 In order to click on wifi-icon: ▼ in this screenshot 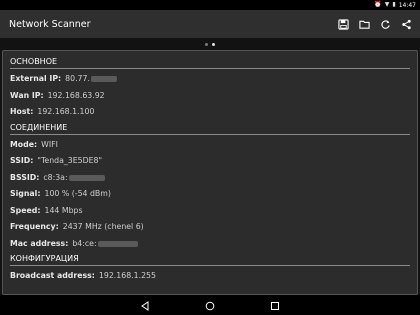, I will do `click(387, 4)`.